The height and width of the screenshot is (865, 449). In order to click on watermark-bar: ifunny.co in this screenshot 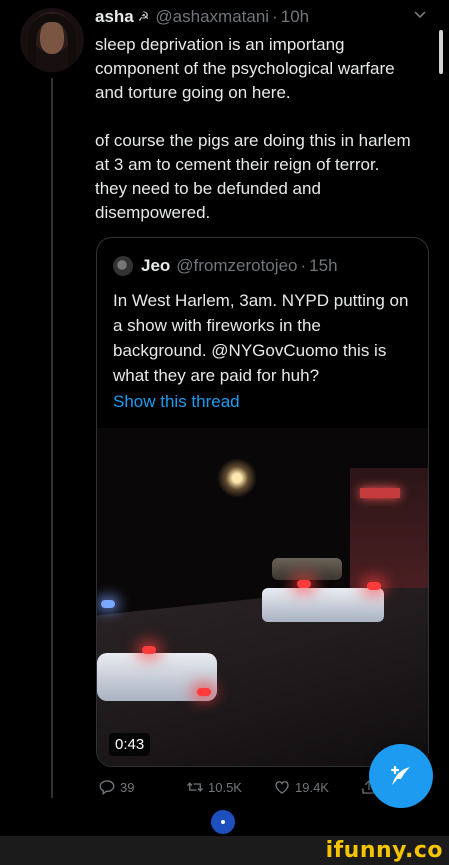, I will do `click(224, 850)`.